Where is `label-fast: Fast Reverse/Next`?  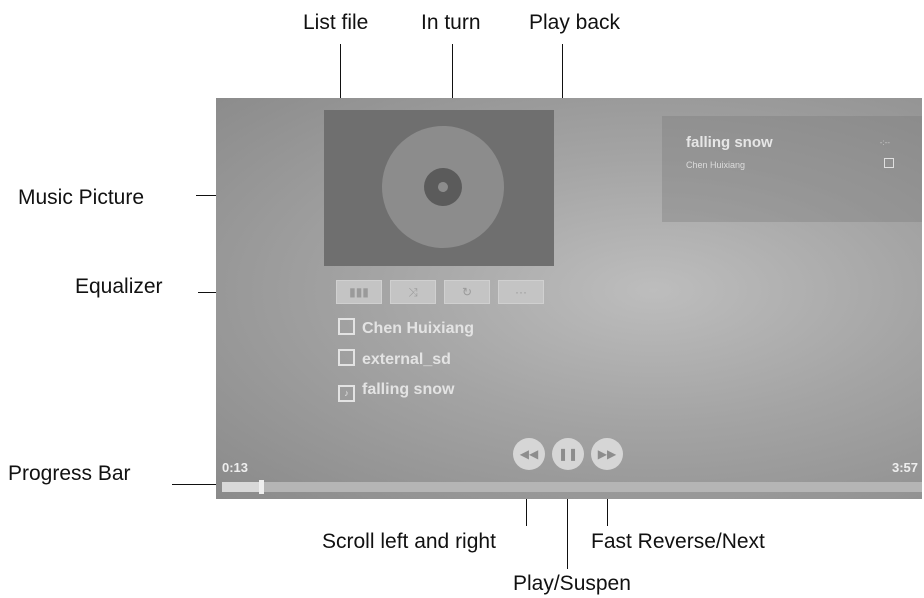 label-fast: Fast Reverse/Next is located at coordinates (678, 541).